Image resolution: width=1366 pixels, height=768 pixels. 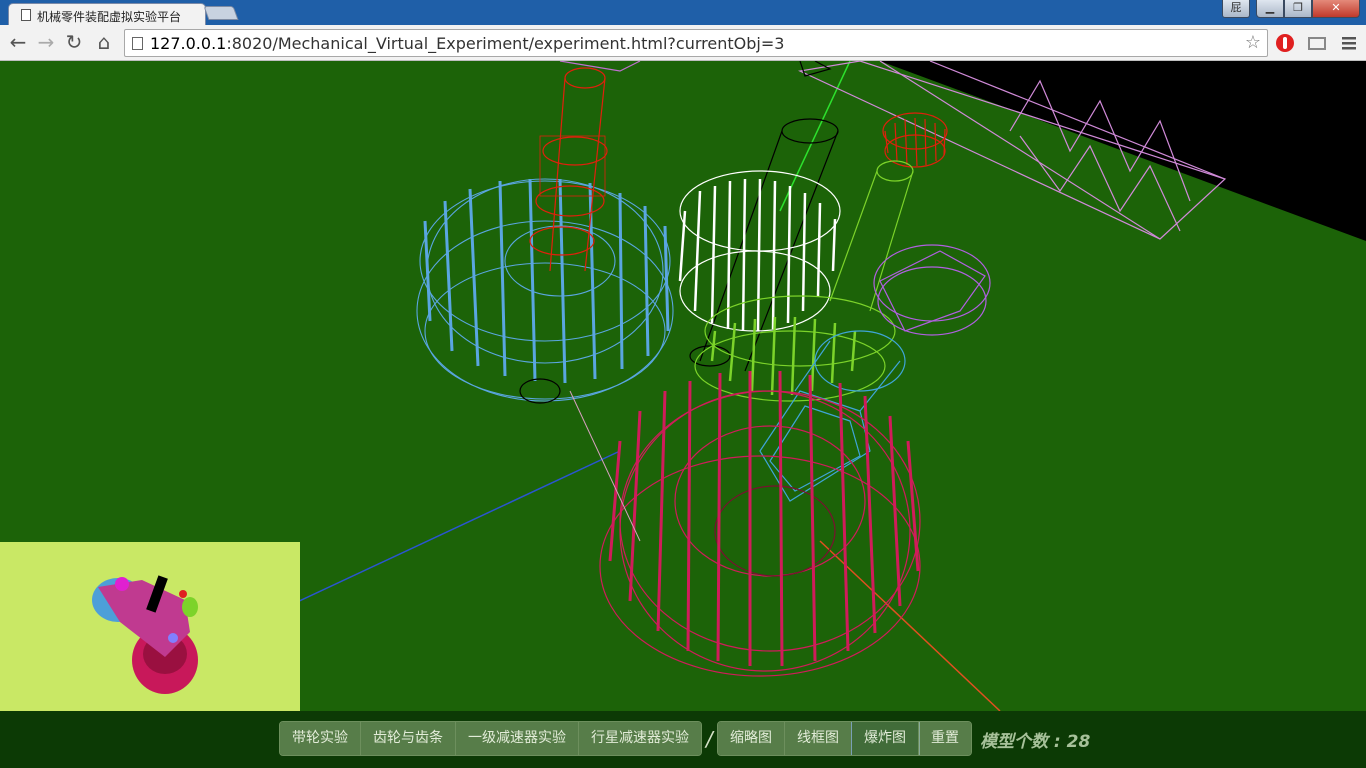 I want to click on exploded-view-button: 爆炸图, so click(x=885, y=738).